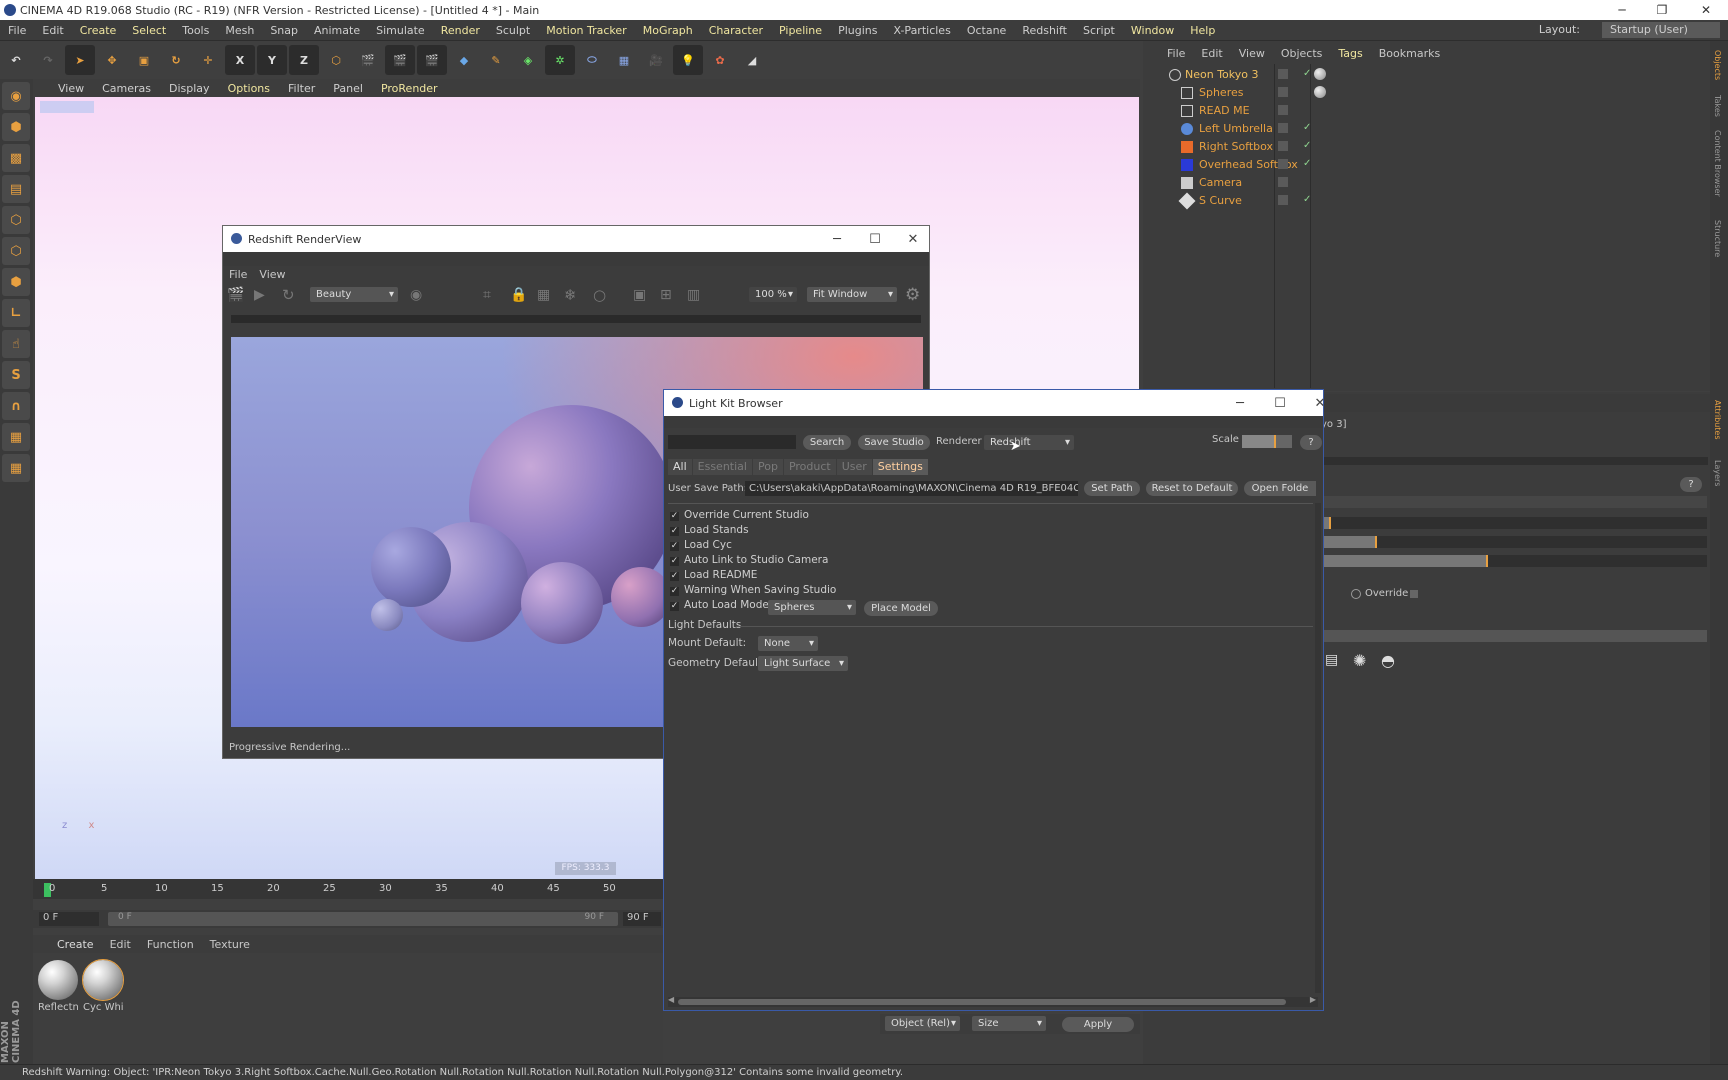  Describe the element at coordinates (244, 274) in the screenshot. I see `renderview-menu-file: File` at that location.